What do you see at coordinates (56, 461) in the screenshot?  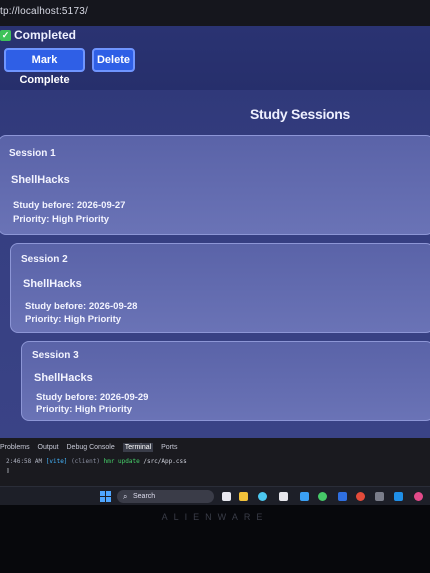 I see `terminal-vite: [vite]` at bounding box center [56, 461].